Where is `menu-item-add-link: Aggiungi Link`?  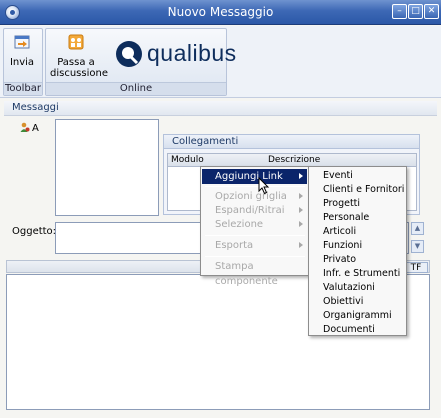
menu-item-add-link: Aggiungi Link is located at coordinates (254, 176).